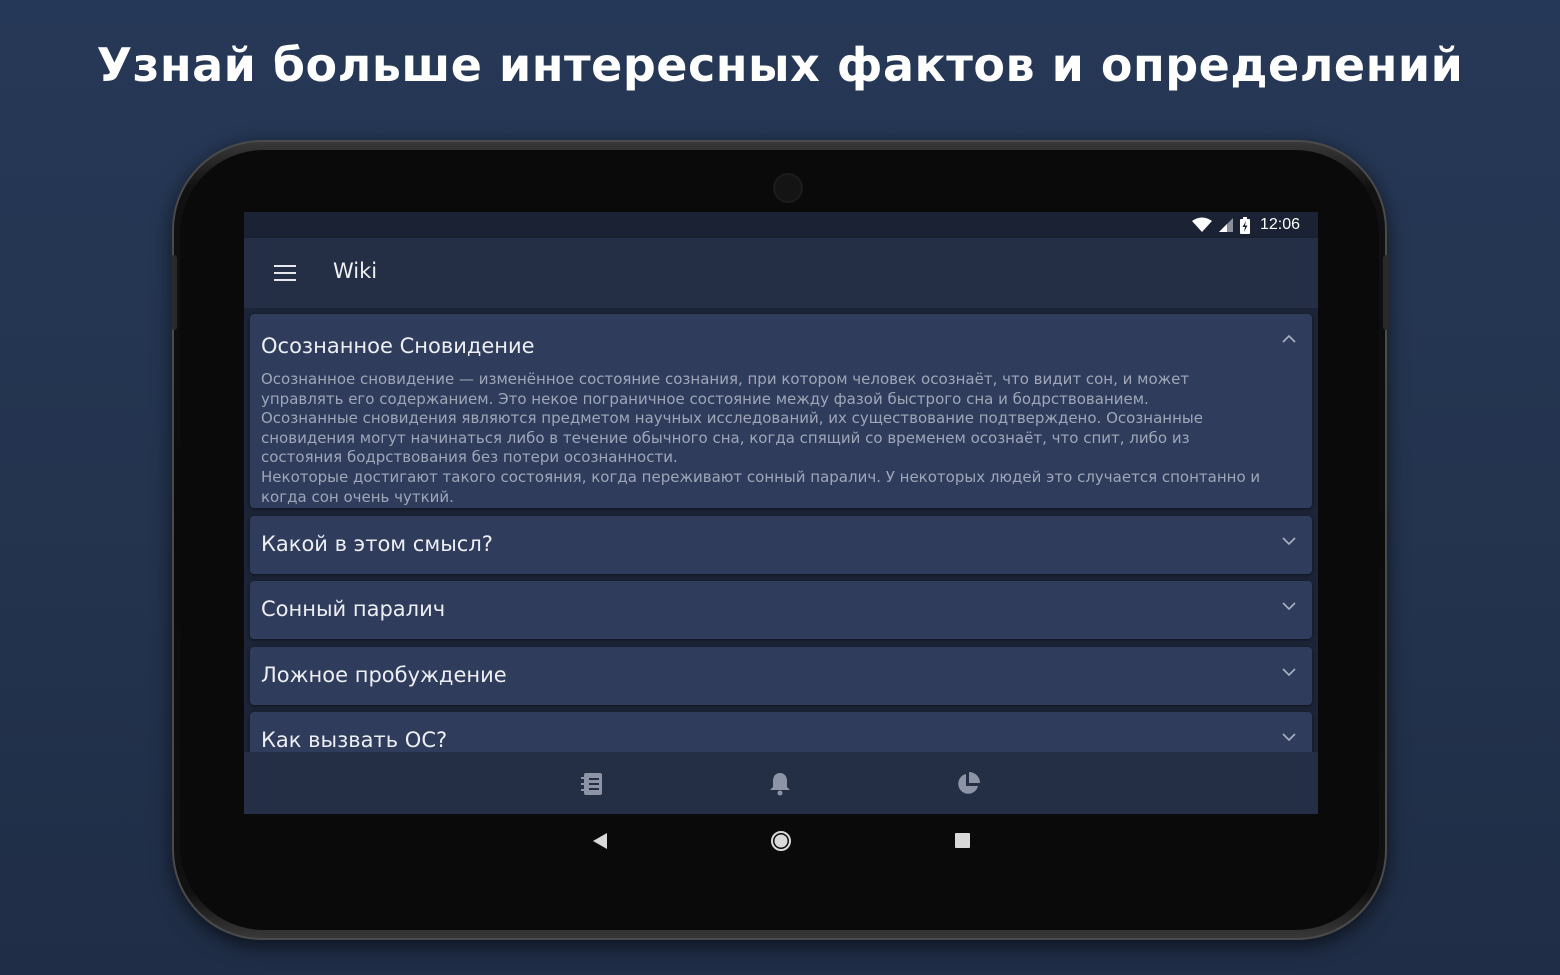 The width and height of the screenshot is (1560, 975). What do you see at coordinates (1201, 224) in the screenshot?
I see `wifi-icon` at bounding box center [1201, 224].